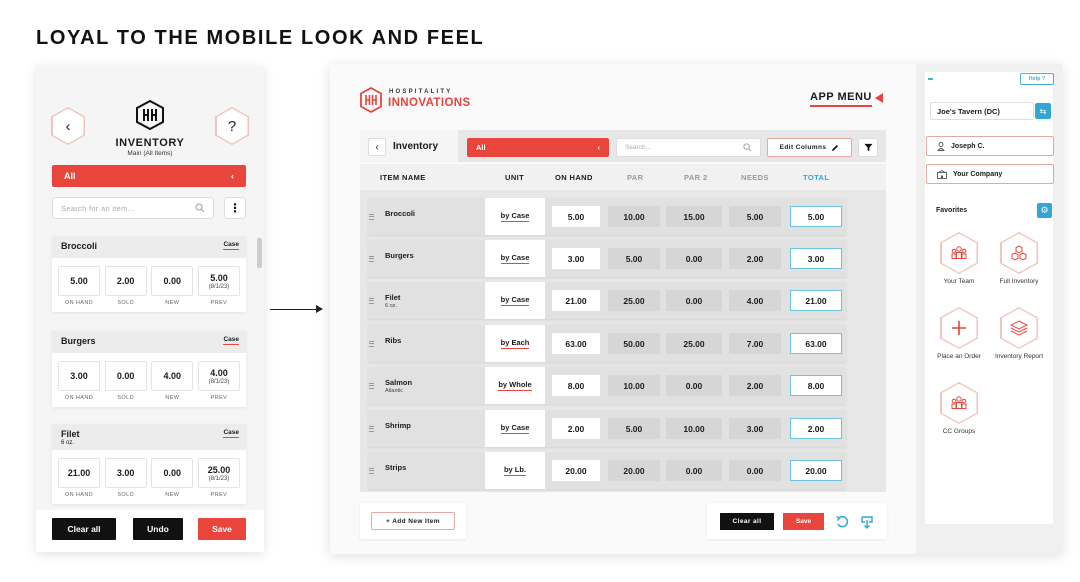 Image resolution: width=1080 pixels, height=582 pixels. Describe the element at coordinates (1043, 111) in the screenshot. I see `swap-icon: ⇆` at that location.